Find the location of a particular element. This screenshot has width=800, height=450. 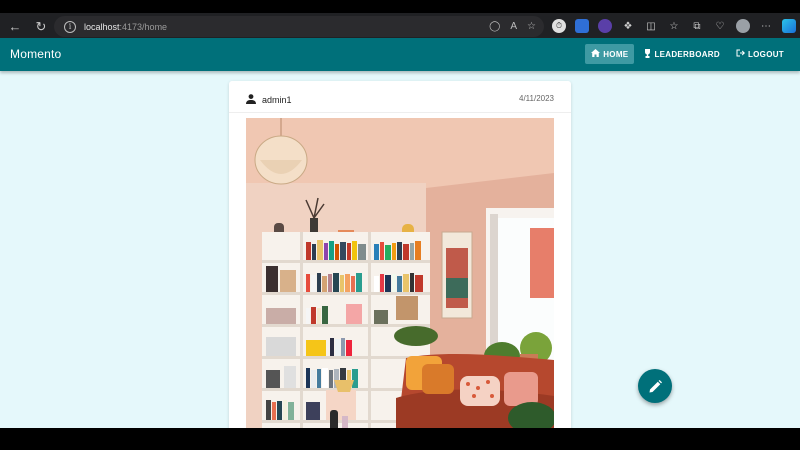

post-date: 4/11/2023 is located at coordinates (536, 98).